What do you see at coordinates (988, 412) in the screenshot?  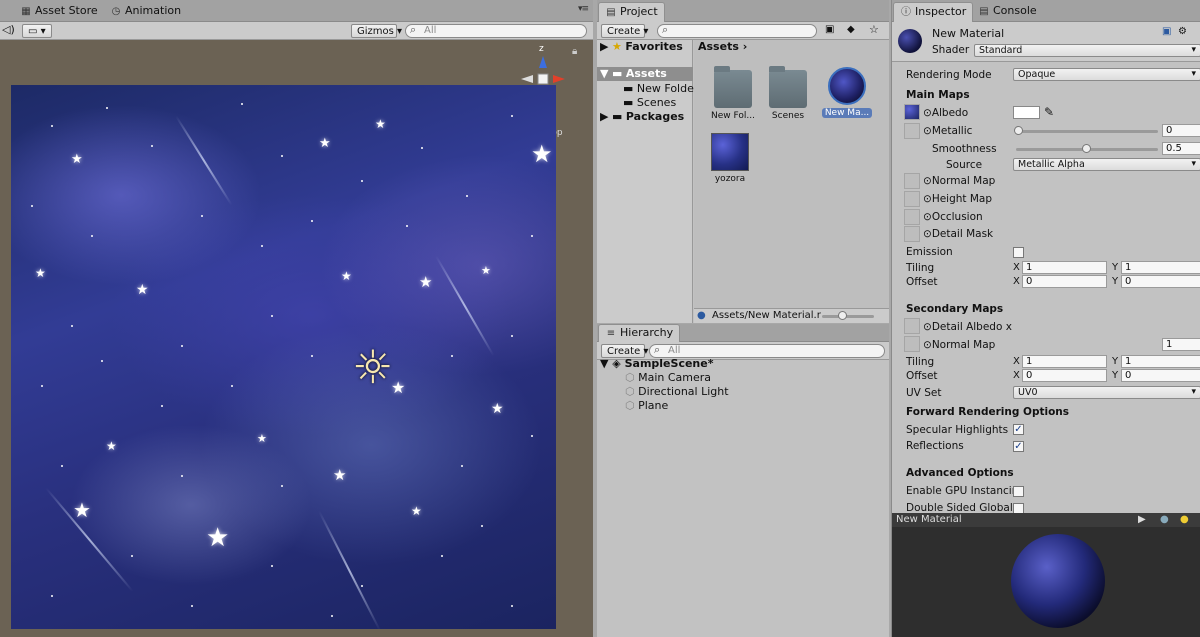 I see `forward-rendering-heading: Forward Rendering Options` at bounding box center [988, 412].